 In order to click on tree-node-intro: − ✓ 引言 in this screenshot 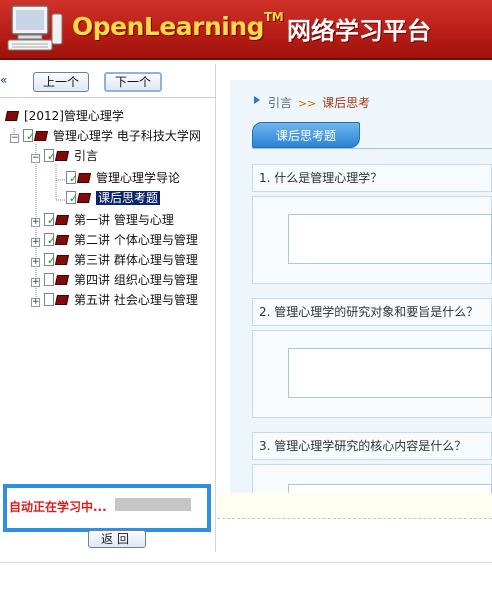, I will do `click(64, 156)`.